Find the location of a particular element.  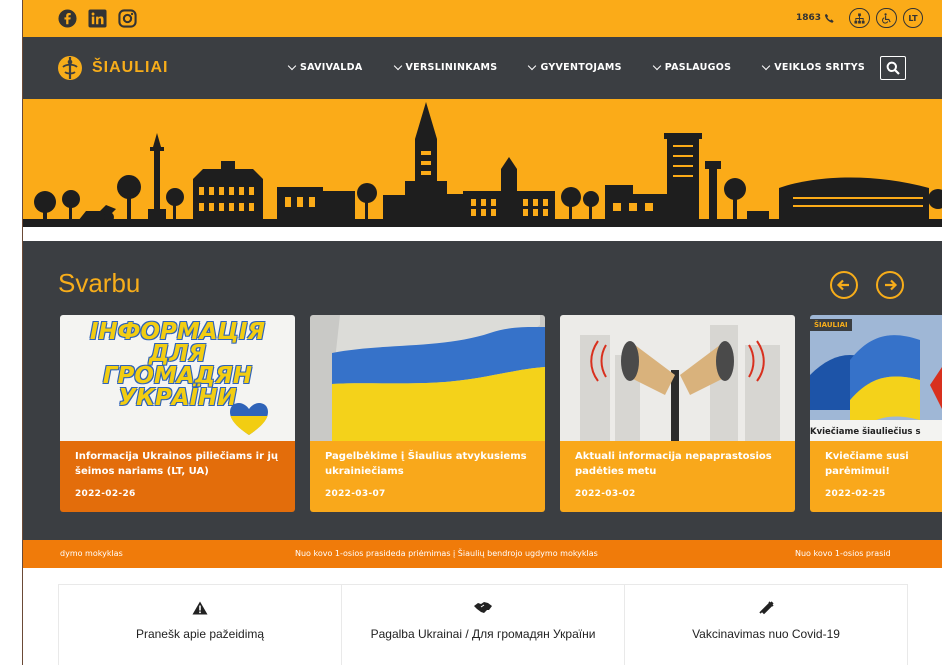

site-logo: ŠIAULIAI is located at coordinates (112, 68).